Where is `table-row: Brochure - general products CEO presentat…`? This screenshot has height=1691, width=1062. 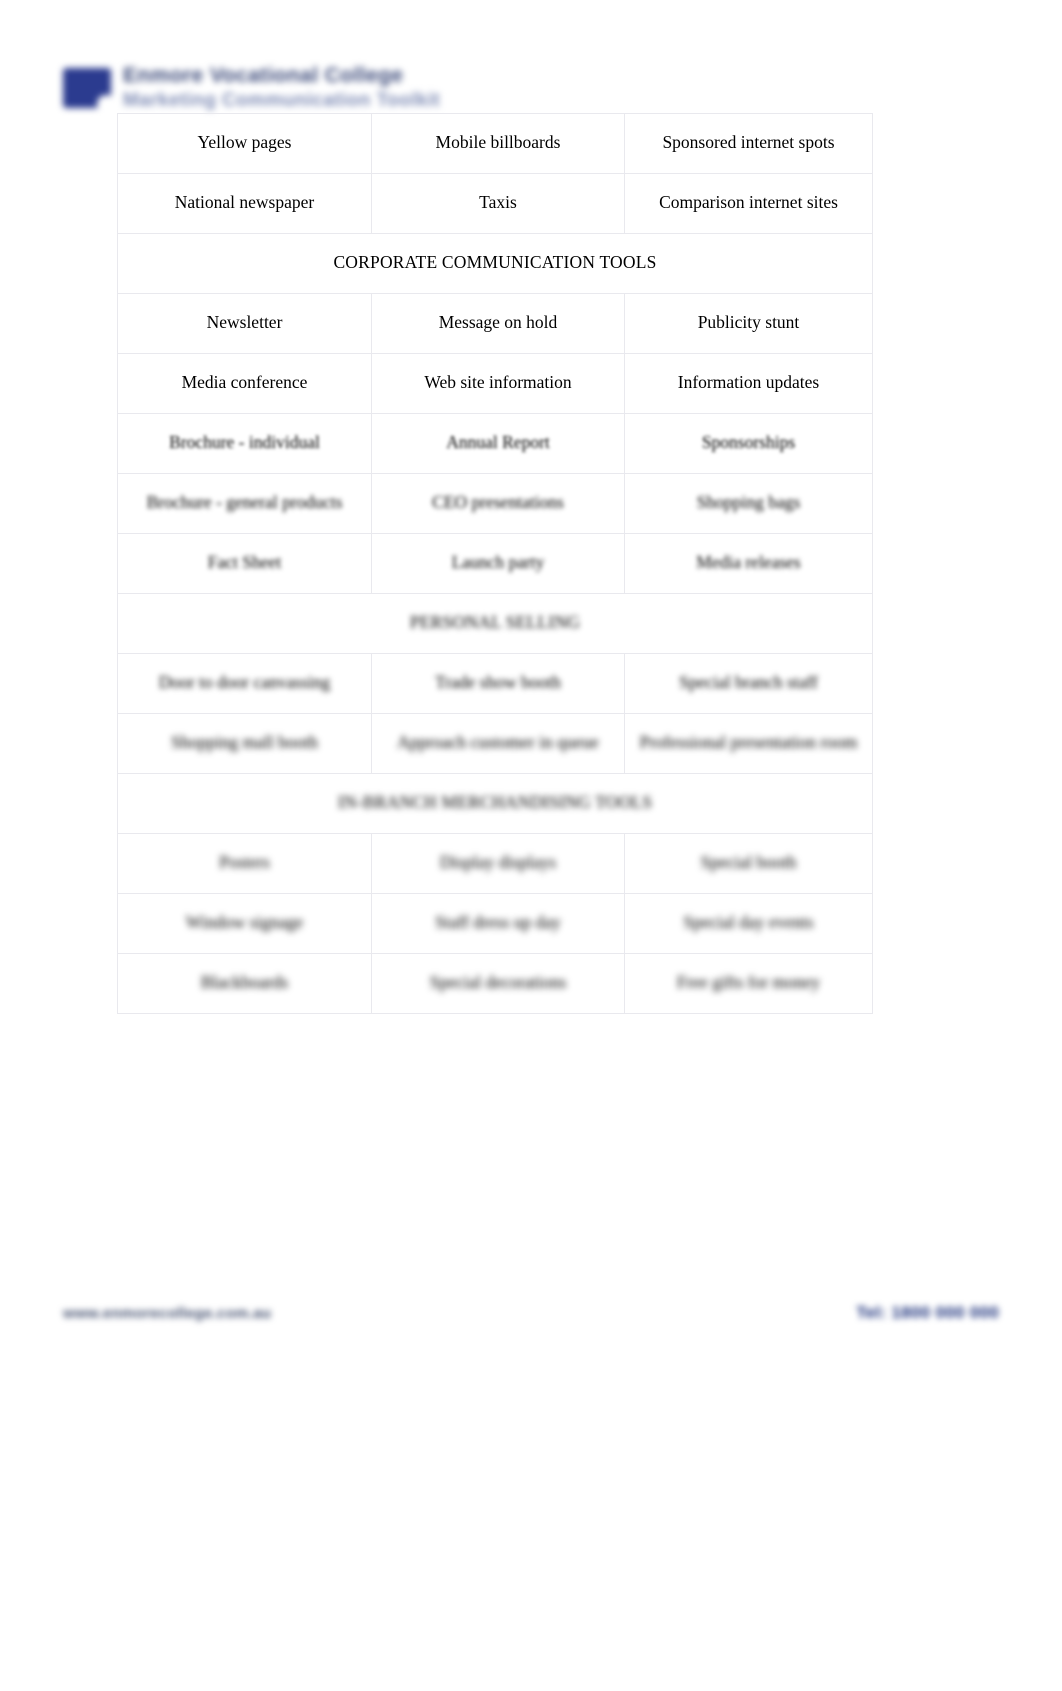
table-row: Brochure - general products CEO presentat… is located at coordinates (495, 503).